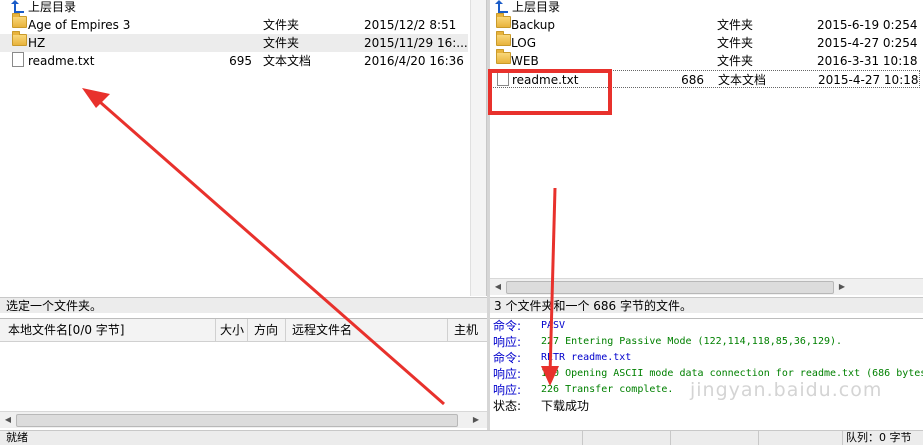  I want to click on local-parent-dir: 上层目录, so click(235, 8).